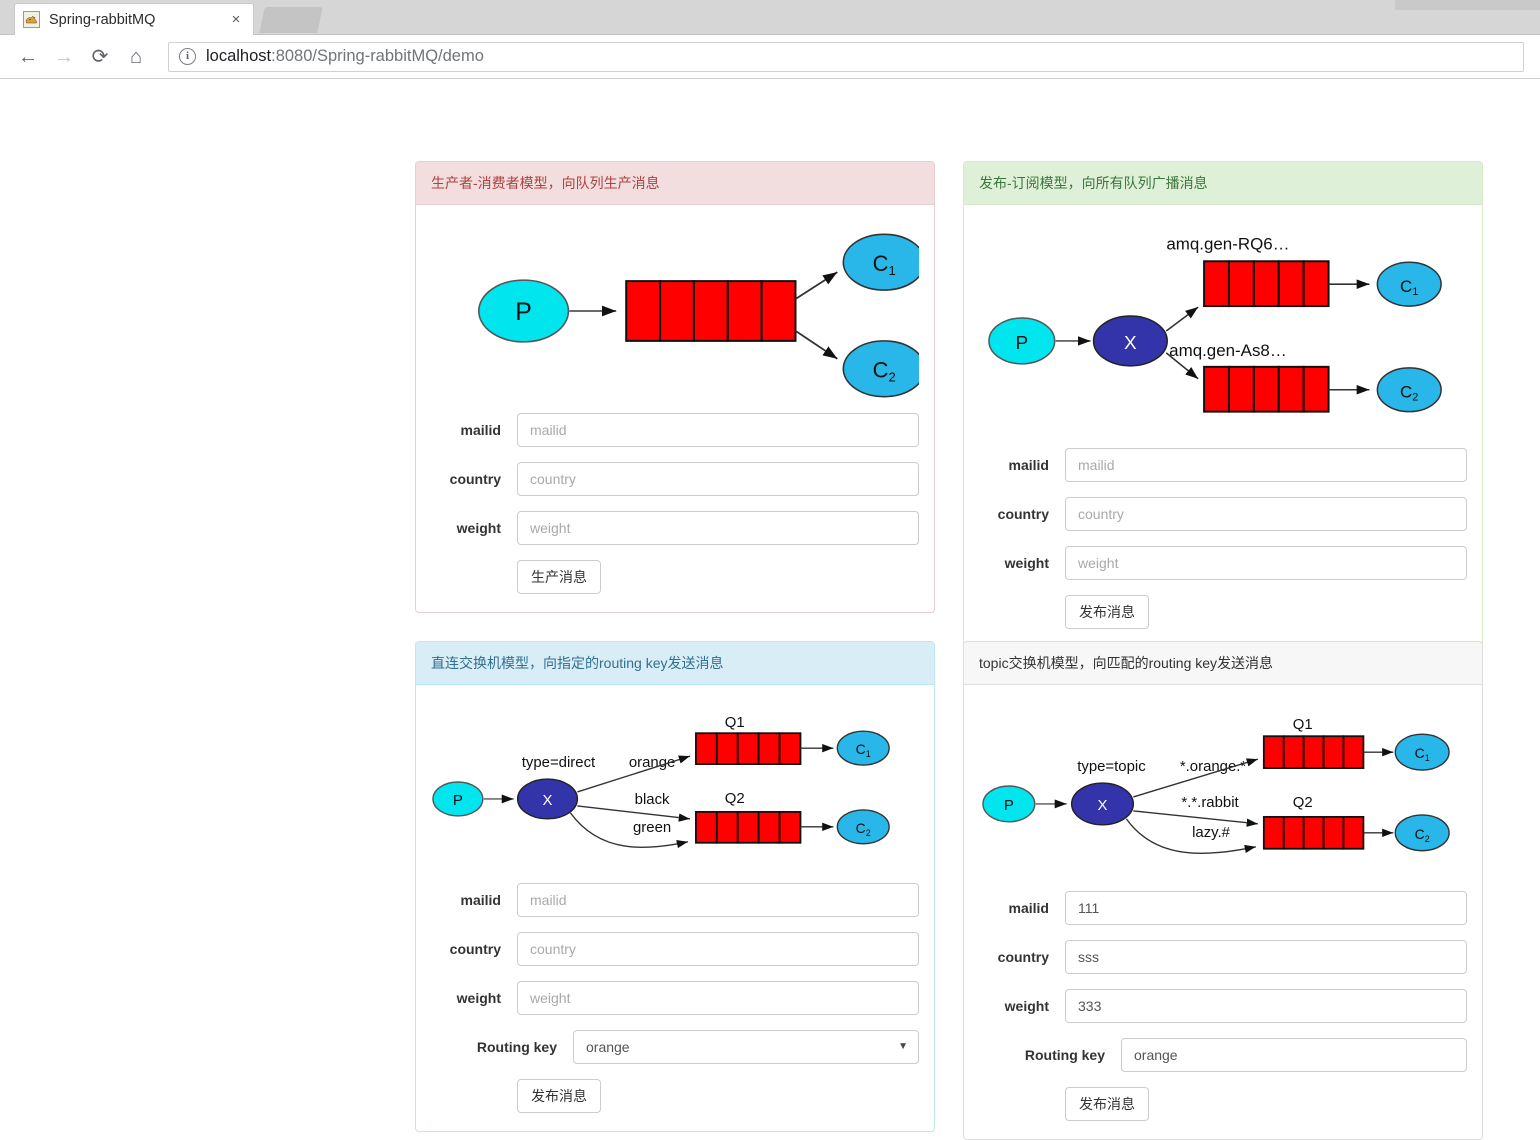 The image size is (1540, 1140). What do you see at coordinates (846, 56) in the screenshot?
I see `address-bar: i localhost :8080/Spring-rabbitMQ/demo` at bounding box center [846, 56].